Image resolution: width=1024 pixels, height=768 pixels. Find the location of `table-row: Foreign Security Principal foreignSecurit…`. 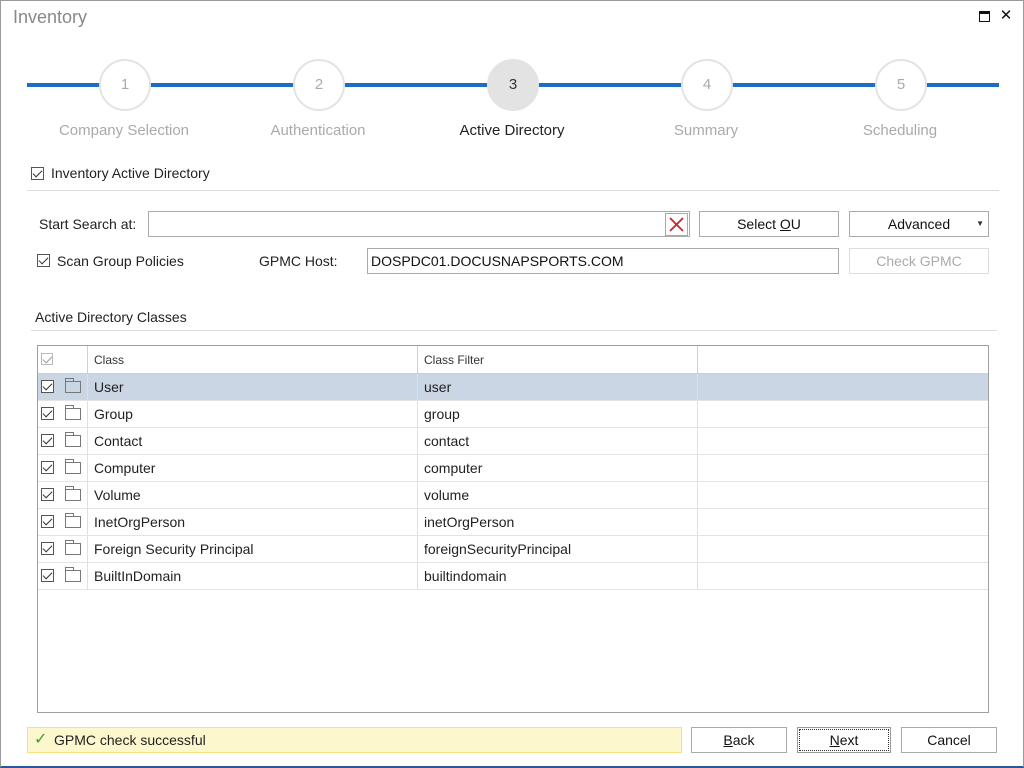

table-row: Foreign Security Principal foreignSecurit… is located at coordinates (513, 549).